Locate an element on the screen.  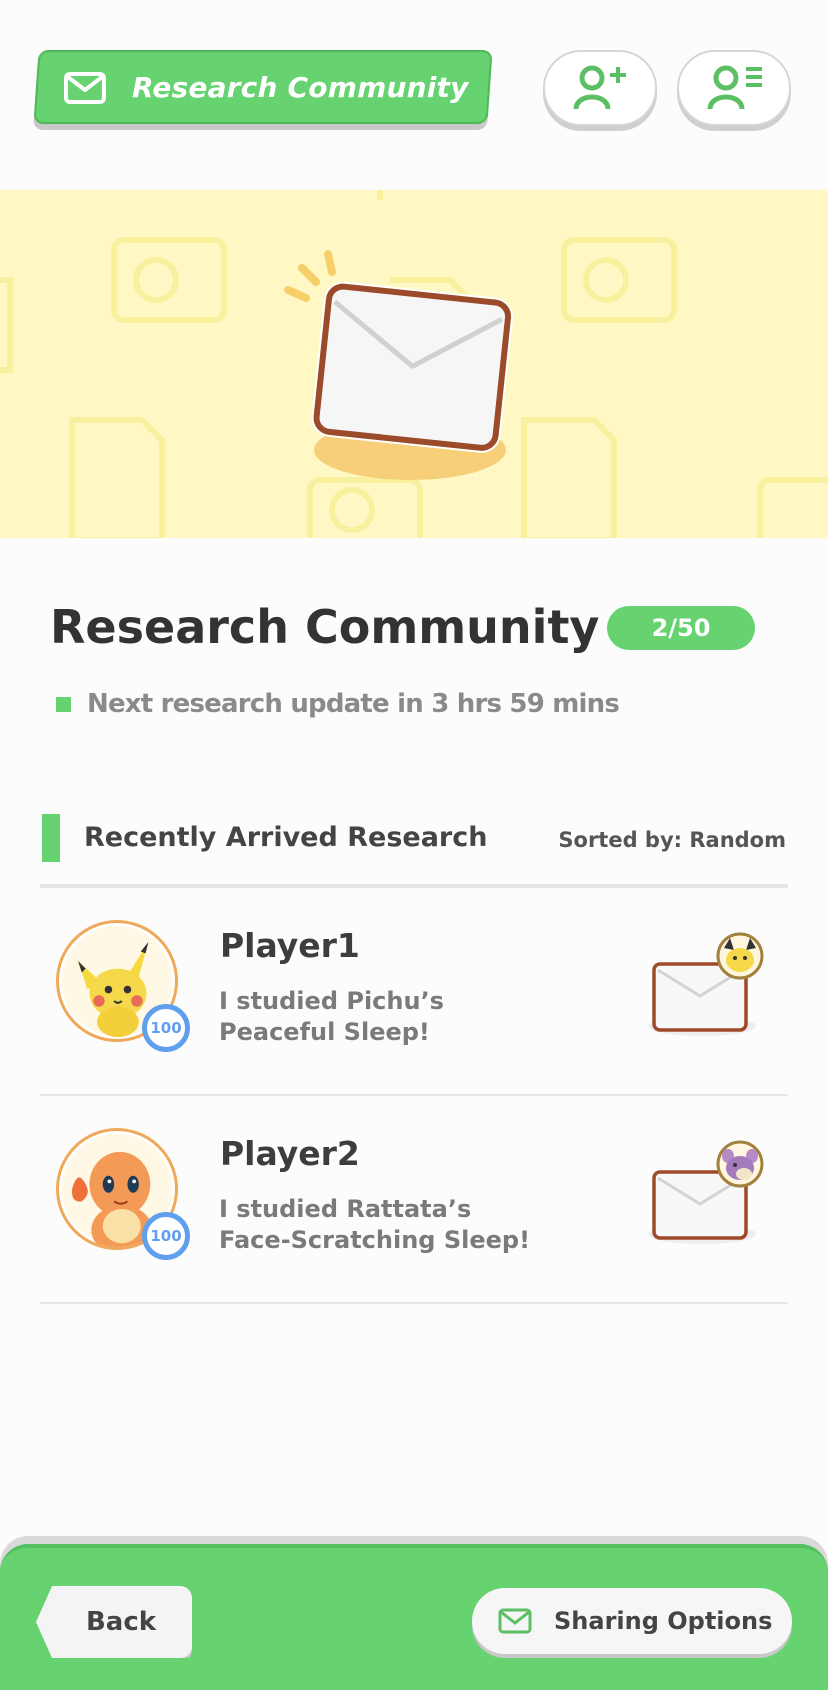
research-message: I studied Pichu’s Peaceful Sleep! is located at coordinates (389, 1017).